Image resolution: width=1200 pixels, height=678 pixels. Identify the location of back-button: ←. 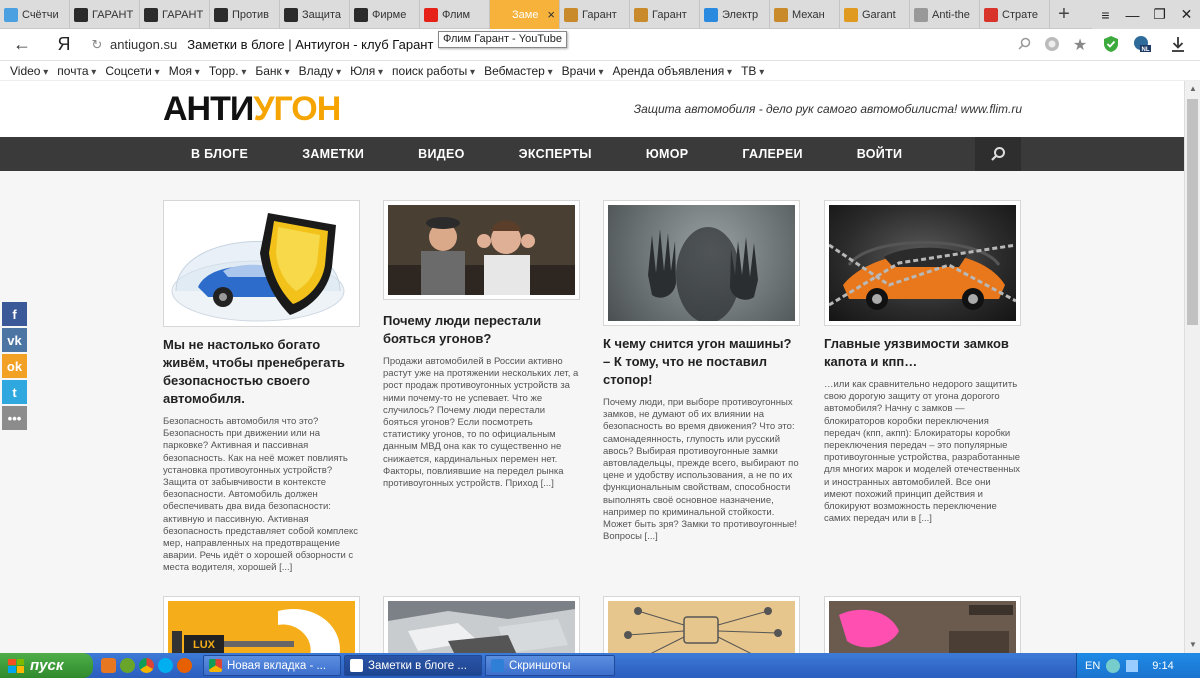
(22, 44).